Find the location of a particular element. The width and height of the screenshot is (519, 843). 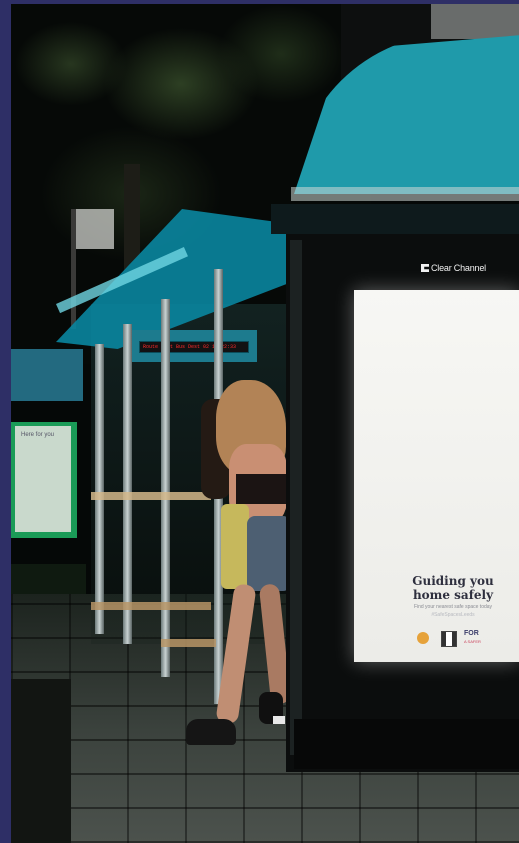

poster-headline: Guiding you home safely is located at coordinates (453, 588).